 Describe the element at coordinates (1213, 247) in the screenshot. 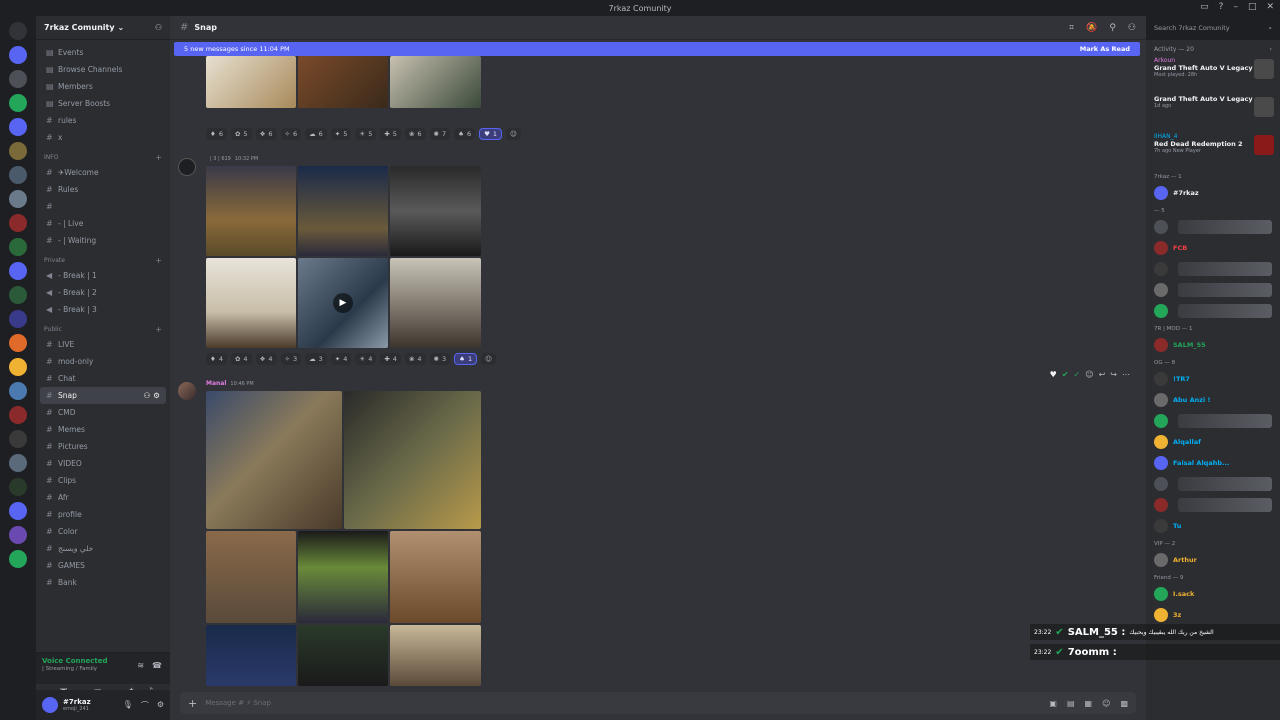

I see `member-item: FCB` at that location.